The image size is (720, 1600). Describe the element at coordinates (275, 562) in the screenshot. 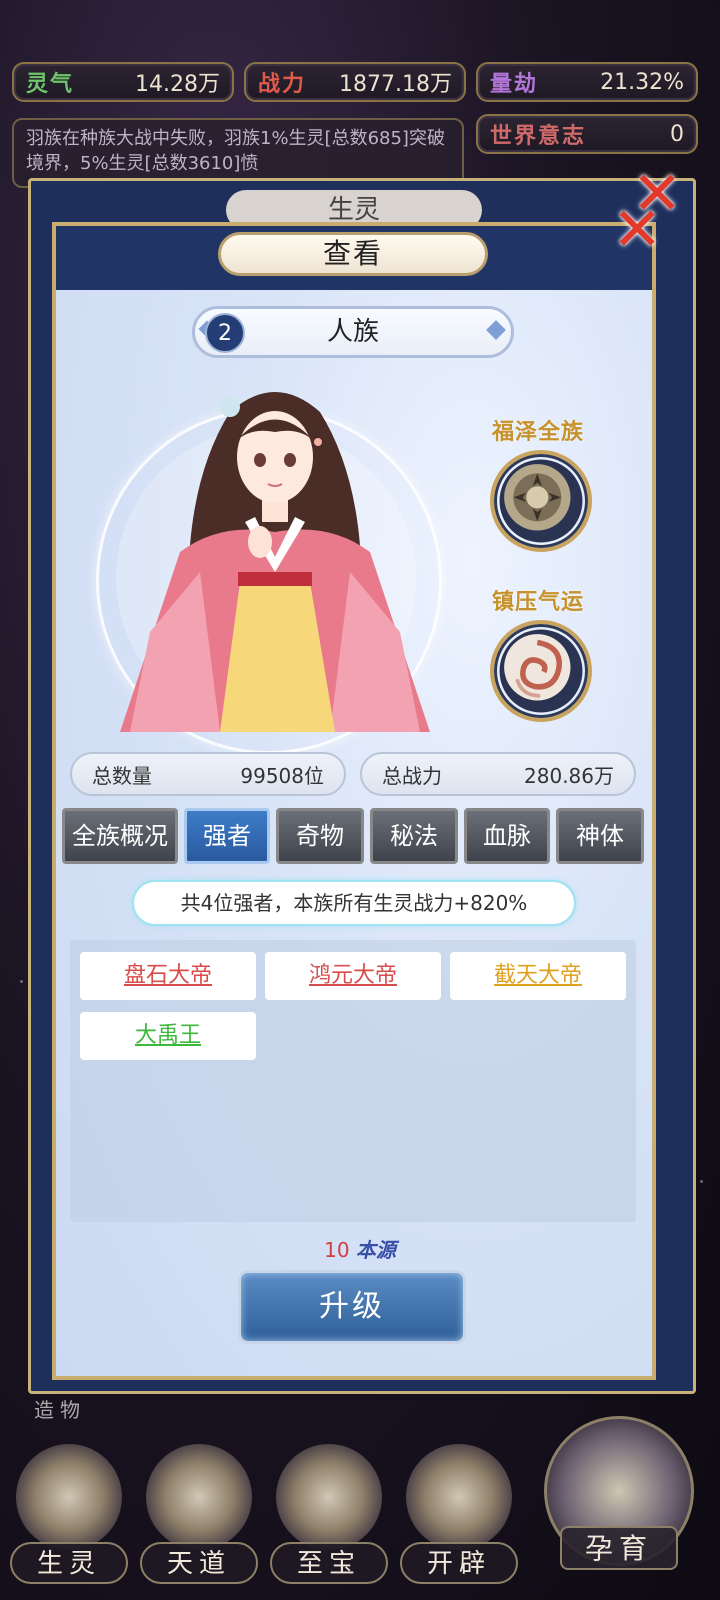

I see `character-portrait` at that location.